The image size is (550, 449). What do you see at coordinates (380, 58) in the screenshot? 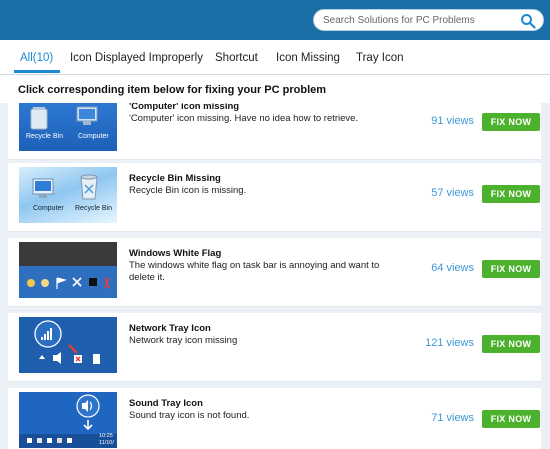
I see `tab-tray-icon: Tray Icon` at bounding box center [380, 58].